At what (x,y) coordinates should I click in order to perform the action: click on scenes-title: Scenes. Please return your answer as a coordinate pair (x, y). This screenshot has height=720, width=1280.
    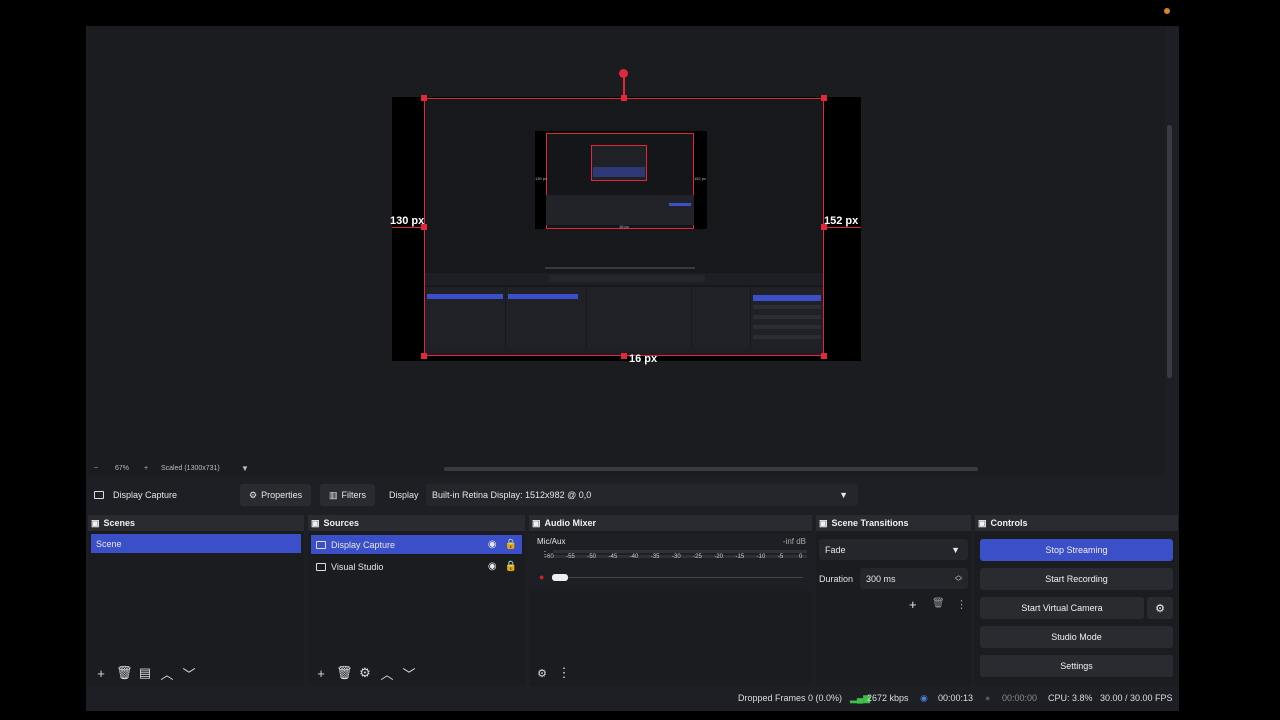
    Looking at the image, I should click on (119, 523).